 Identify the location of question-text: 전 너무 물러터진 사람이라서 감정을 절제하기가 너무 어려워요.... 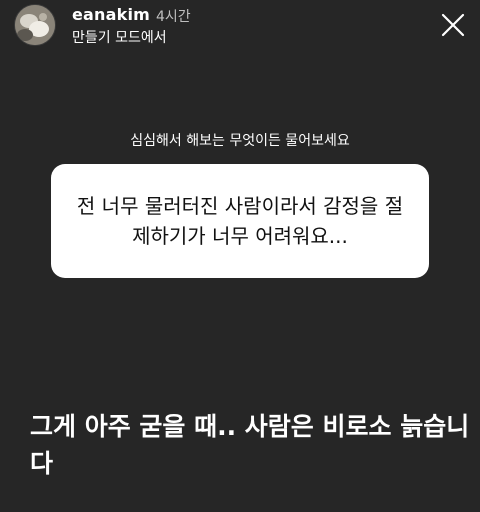
(240, 221).